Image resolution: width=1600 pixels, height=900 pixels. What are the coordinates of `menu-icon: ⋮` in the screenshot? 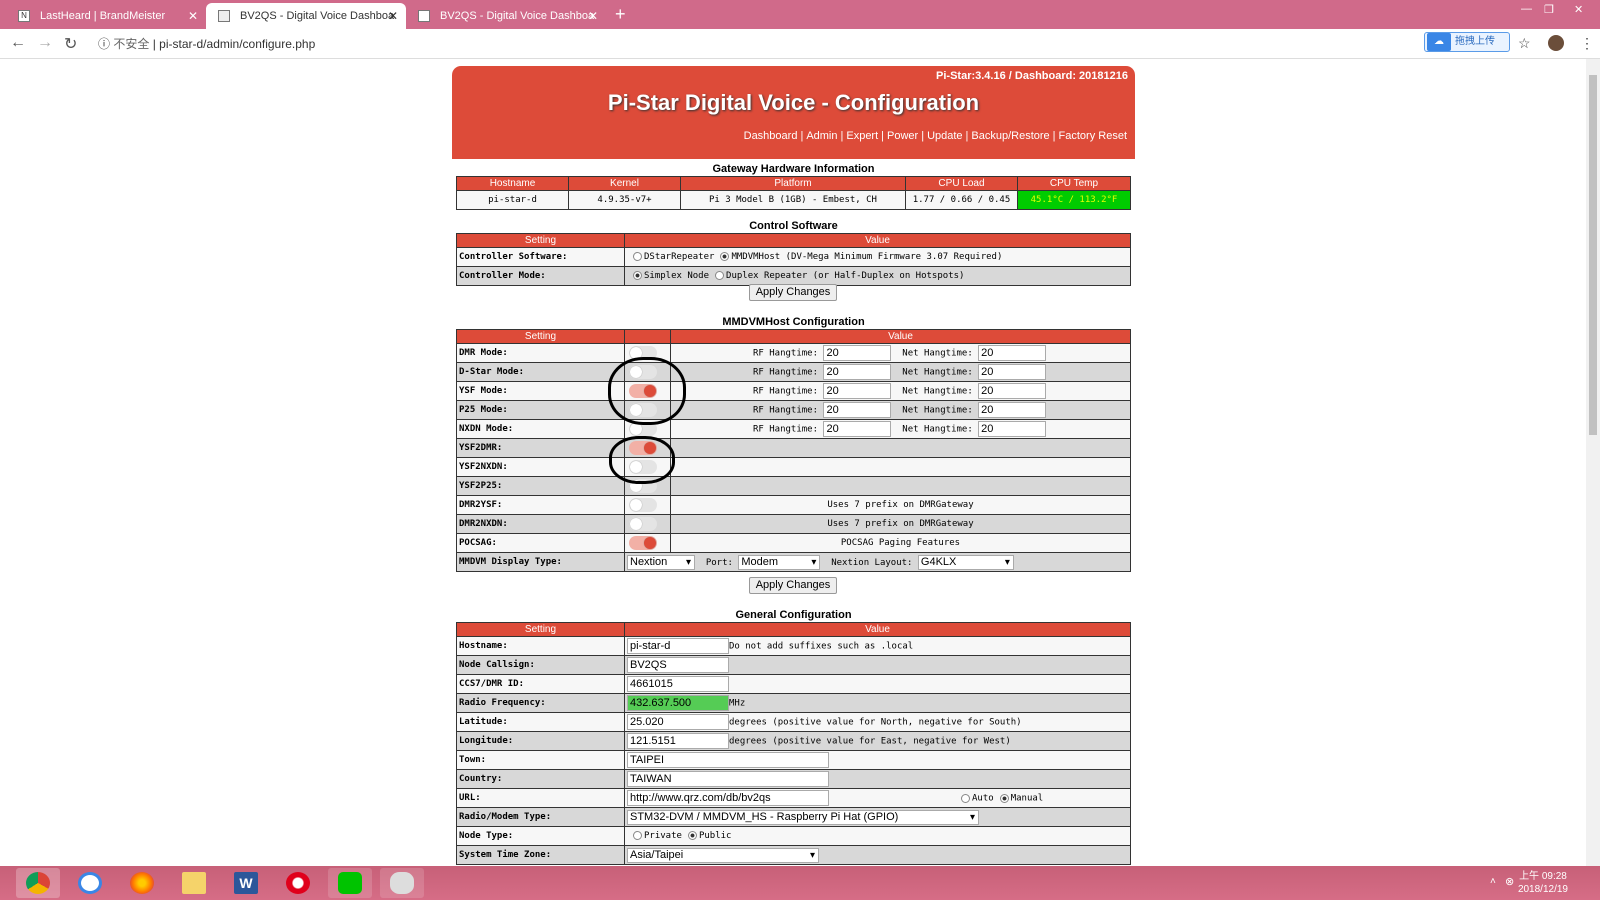 It's located at (1587, 43).